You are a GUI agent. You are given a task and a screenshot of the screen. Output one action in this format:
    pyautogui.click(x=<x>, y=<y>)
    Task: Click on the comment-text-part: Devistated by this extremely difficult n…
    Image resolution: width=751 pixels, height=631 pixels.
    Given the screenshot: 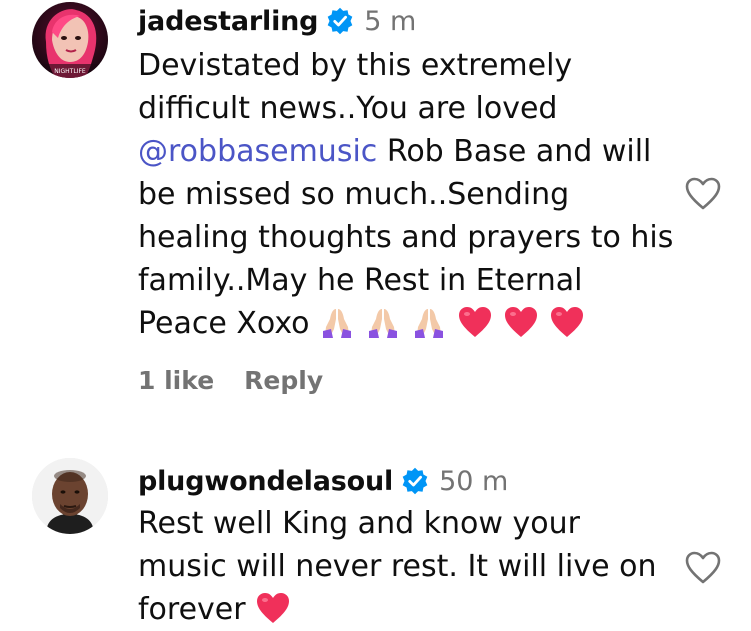 What is the action you would take?
    pyautogui.click(x=355, y=87)
    